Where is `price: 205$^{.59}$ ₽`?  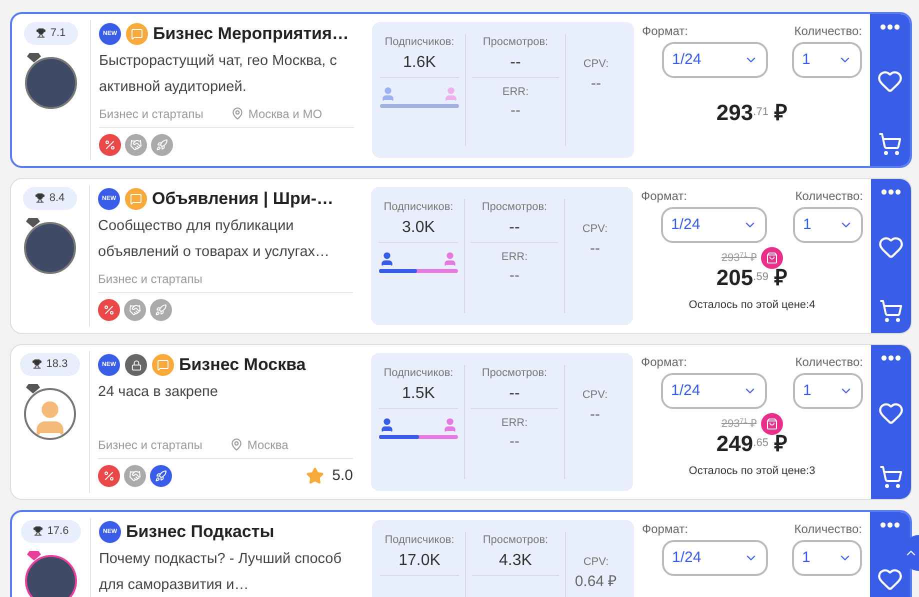
price: 205$^{.59}$ ₽ is located at coordinates (752, 278).